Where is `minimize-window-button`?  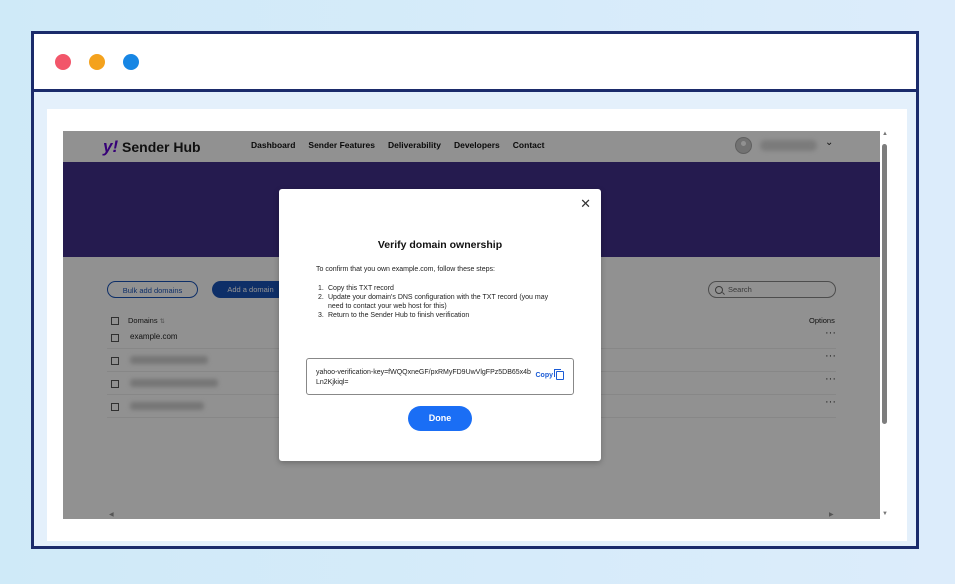 minimize-window-button is located at coordinates (97, 62).